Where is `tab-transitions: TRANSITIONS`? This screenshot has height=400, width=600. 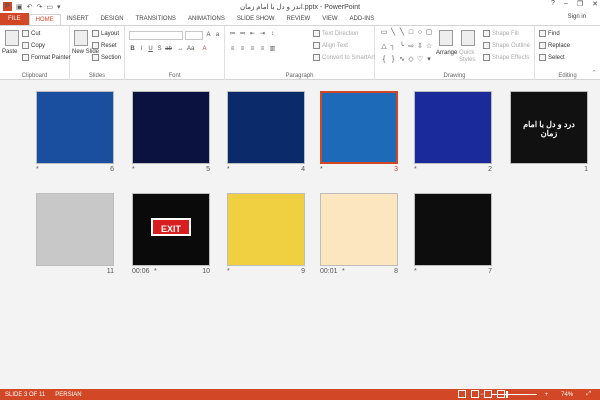 tab-transitions: TRANSITIONS is located at coordinates (156, 19).